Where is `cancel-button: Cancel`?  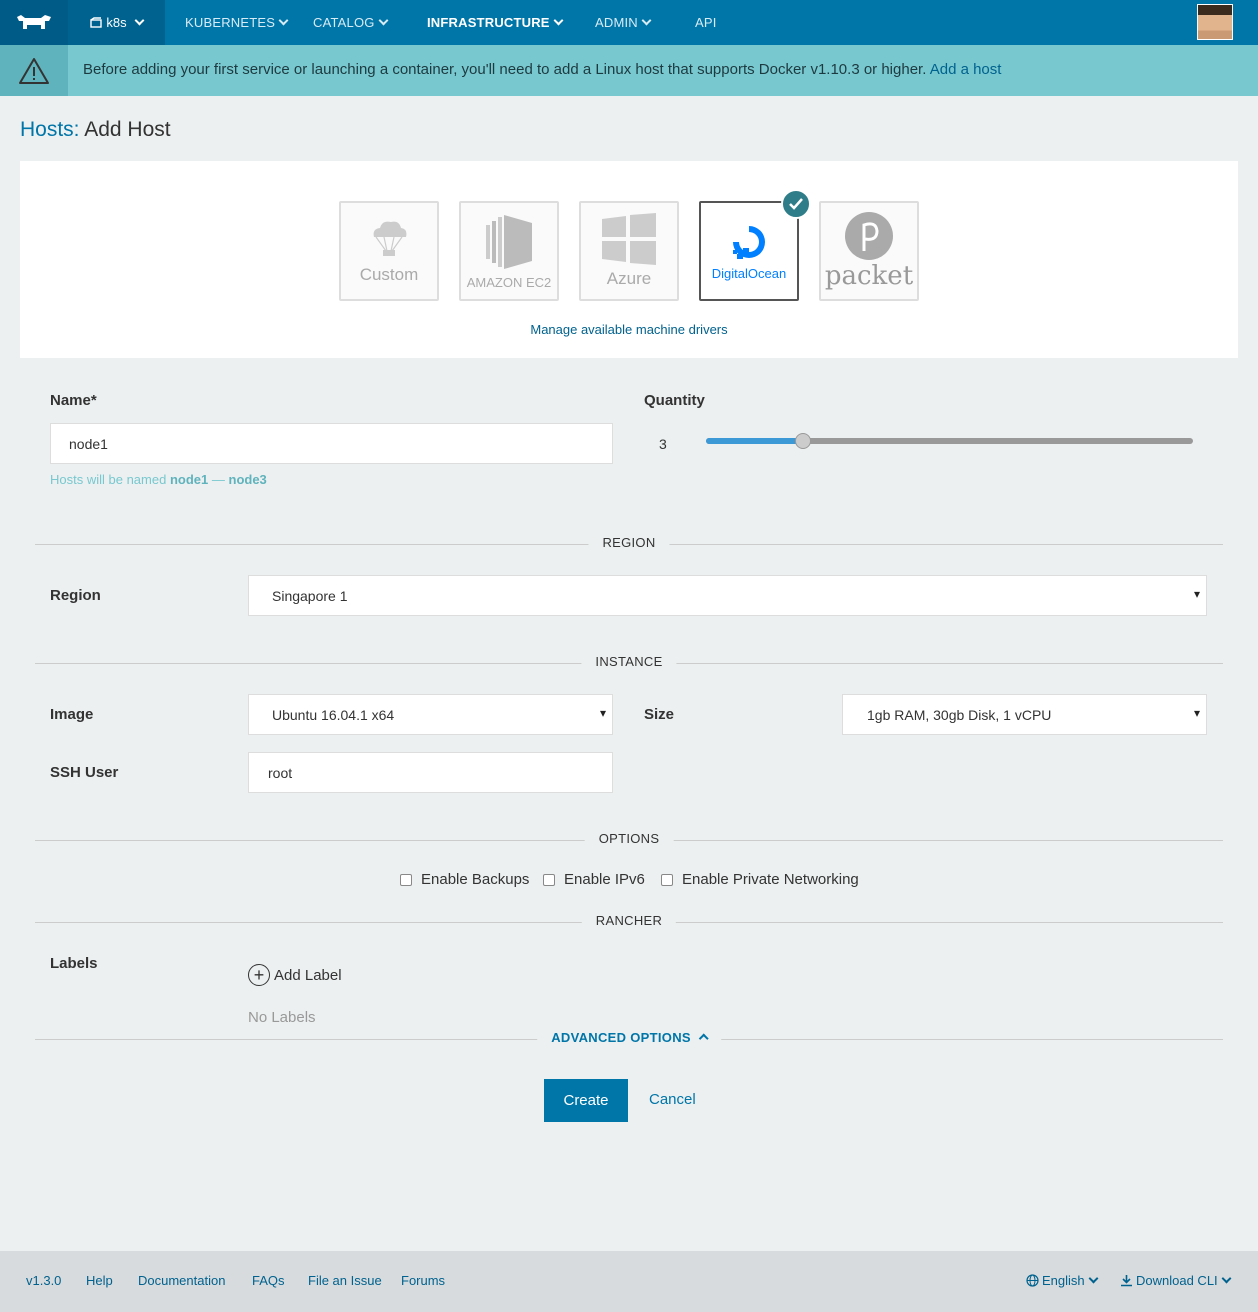
cancel-button: Cancel is located at coordinates (672, 1099).